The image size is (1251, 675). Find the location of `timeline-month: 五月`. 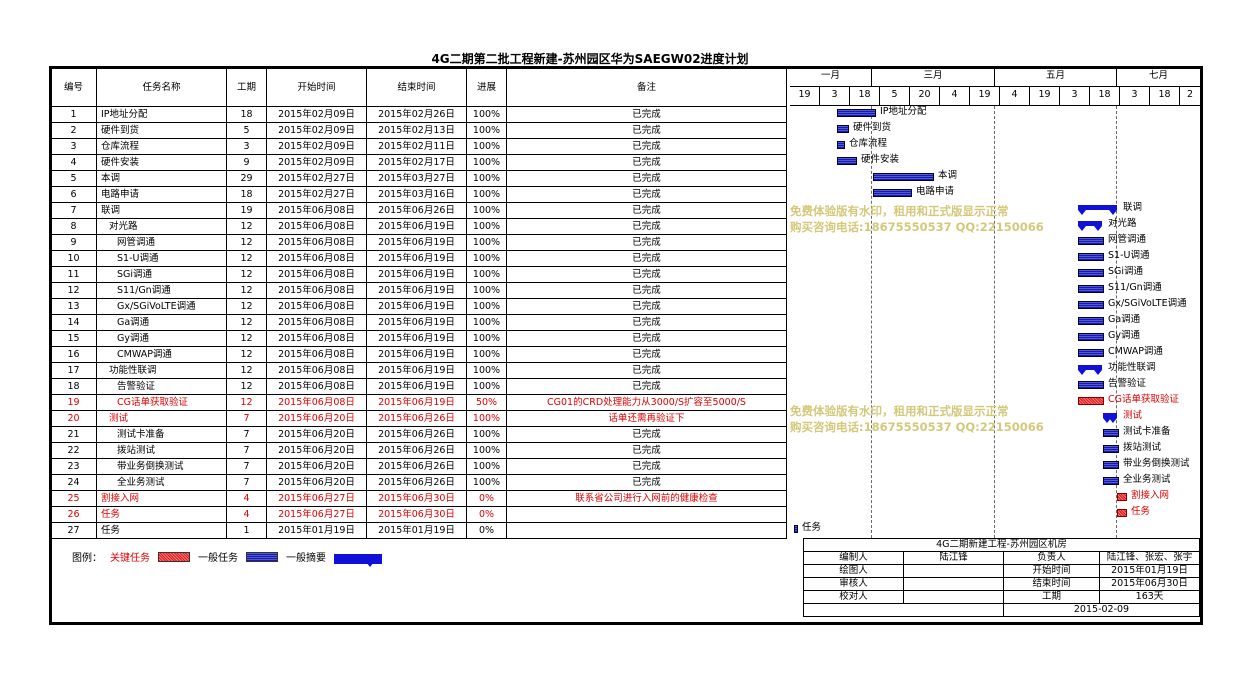

timeline-month: 五月 is located at coordinates (1056, 77).